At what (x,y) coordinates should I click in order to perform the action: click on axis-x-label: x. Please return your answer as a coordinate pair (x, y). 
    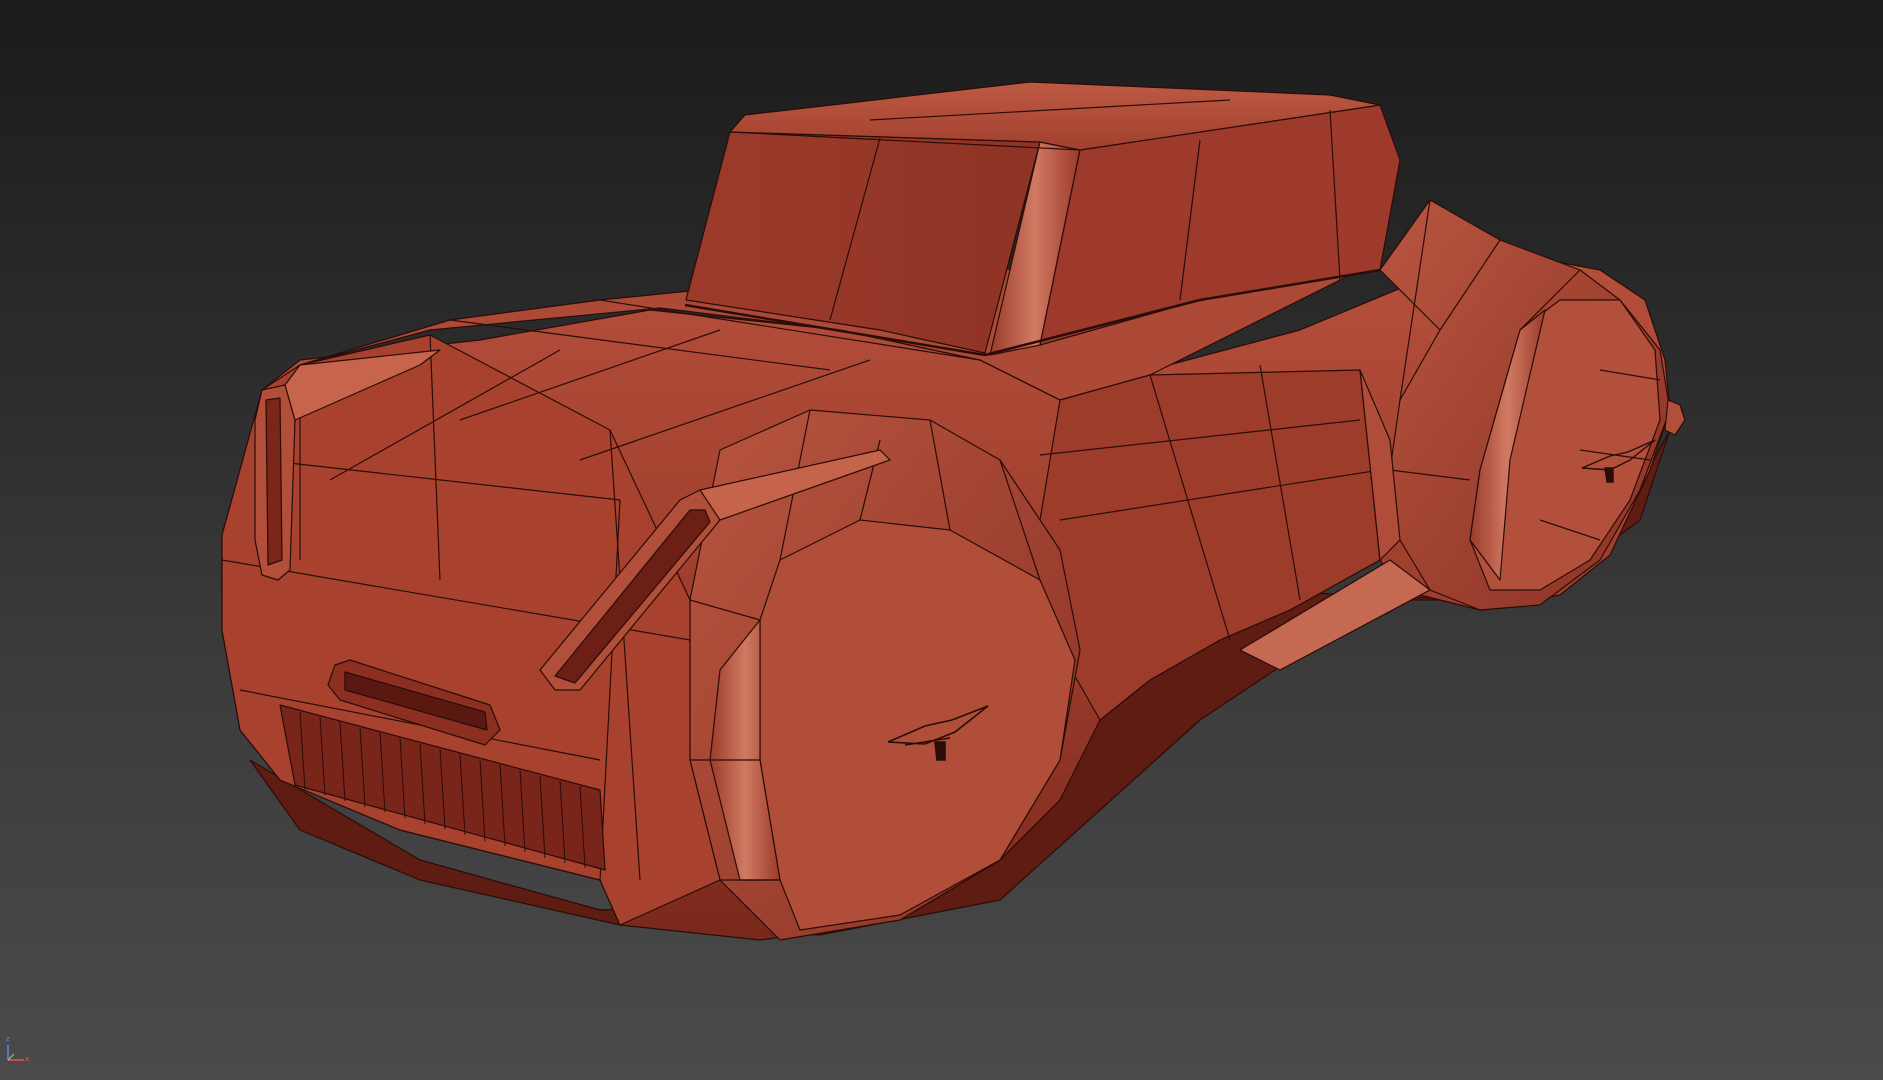
    Looking at the image, I should click on (27, 1059).